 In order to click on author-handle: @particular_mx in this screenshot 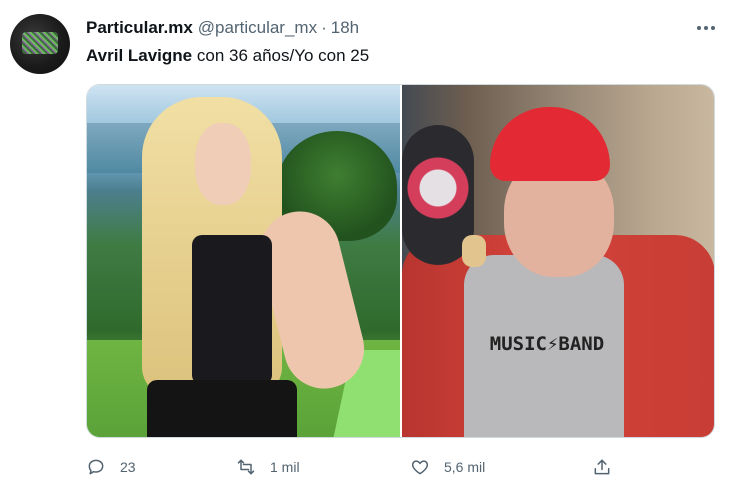, I will do `click(257, 28)`.